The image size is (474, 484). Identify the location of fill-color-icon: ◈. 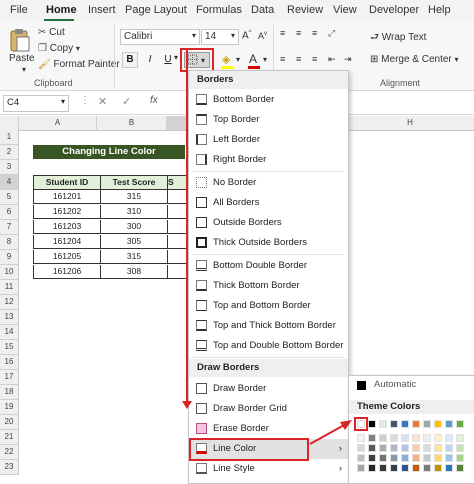
(226, 59).